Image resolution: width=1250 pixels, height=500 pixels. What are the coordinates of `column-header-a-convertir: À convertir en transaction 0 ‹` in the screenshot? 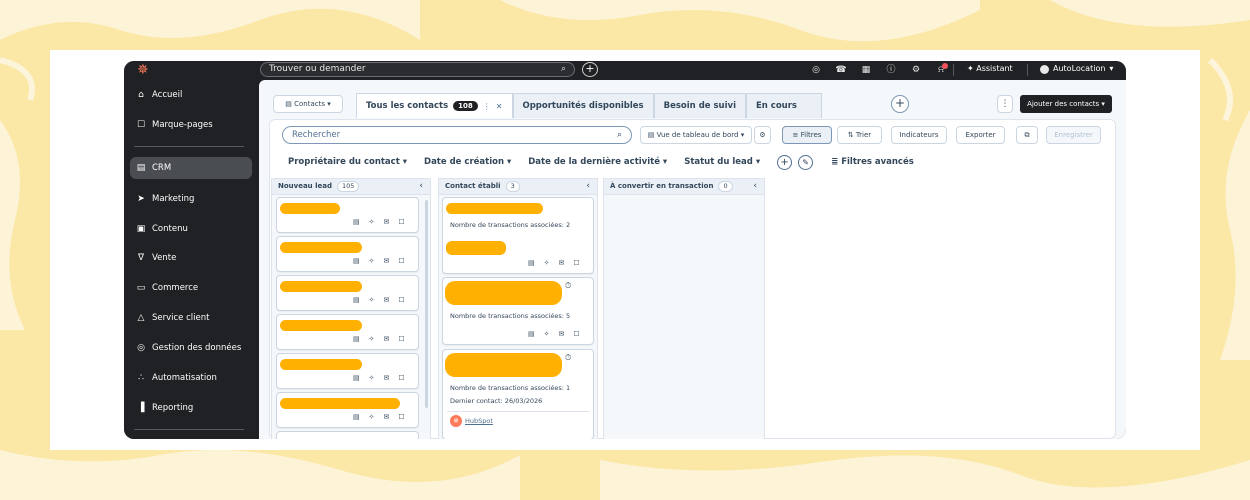 It's located at (684, 186).